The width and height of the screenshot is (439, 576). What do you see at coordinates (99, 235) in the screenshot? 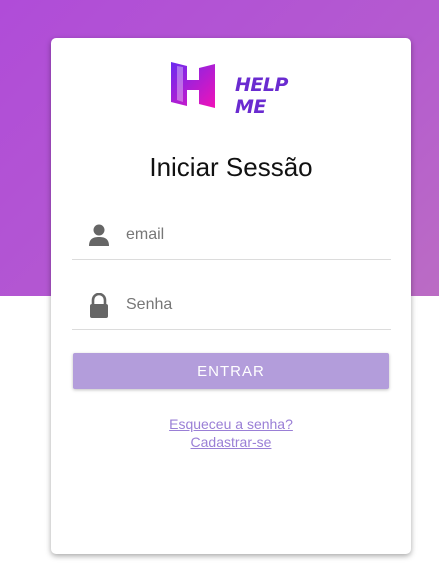
I see `person-icon` at bounding box center [99, 235].